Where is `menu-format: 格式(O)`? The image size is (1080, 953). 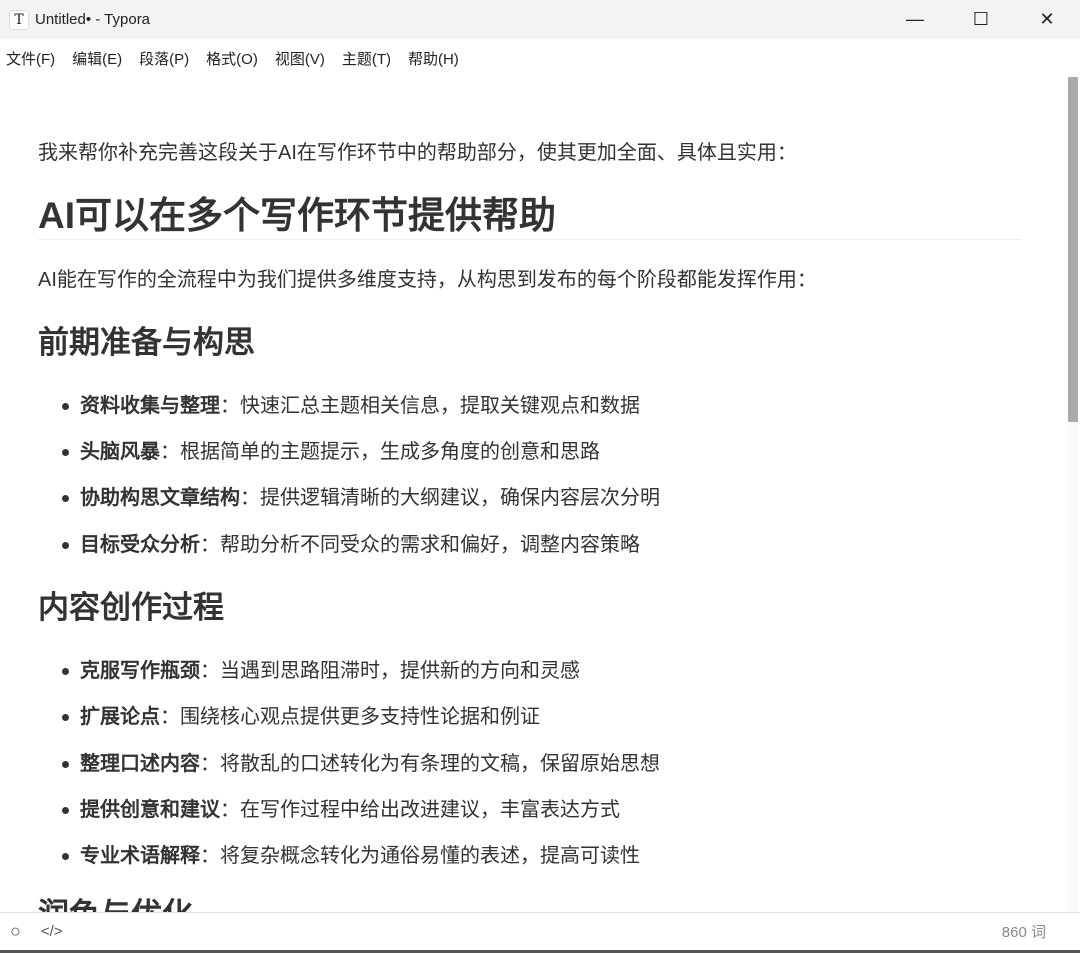 menu-format: 格式(O) is located at coordinates (232, 58).